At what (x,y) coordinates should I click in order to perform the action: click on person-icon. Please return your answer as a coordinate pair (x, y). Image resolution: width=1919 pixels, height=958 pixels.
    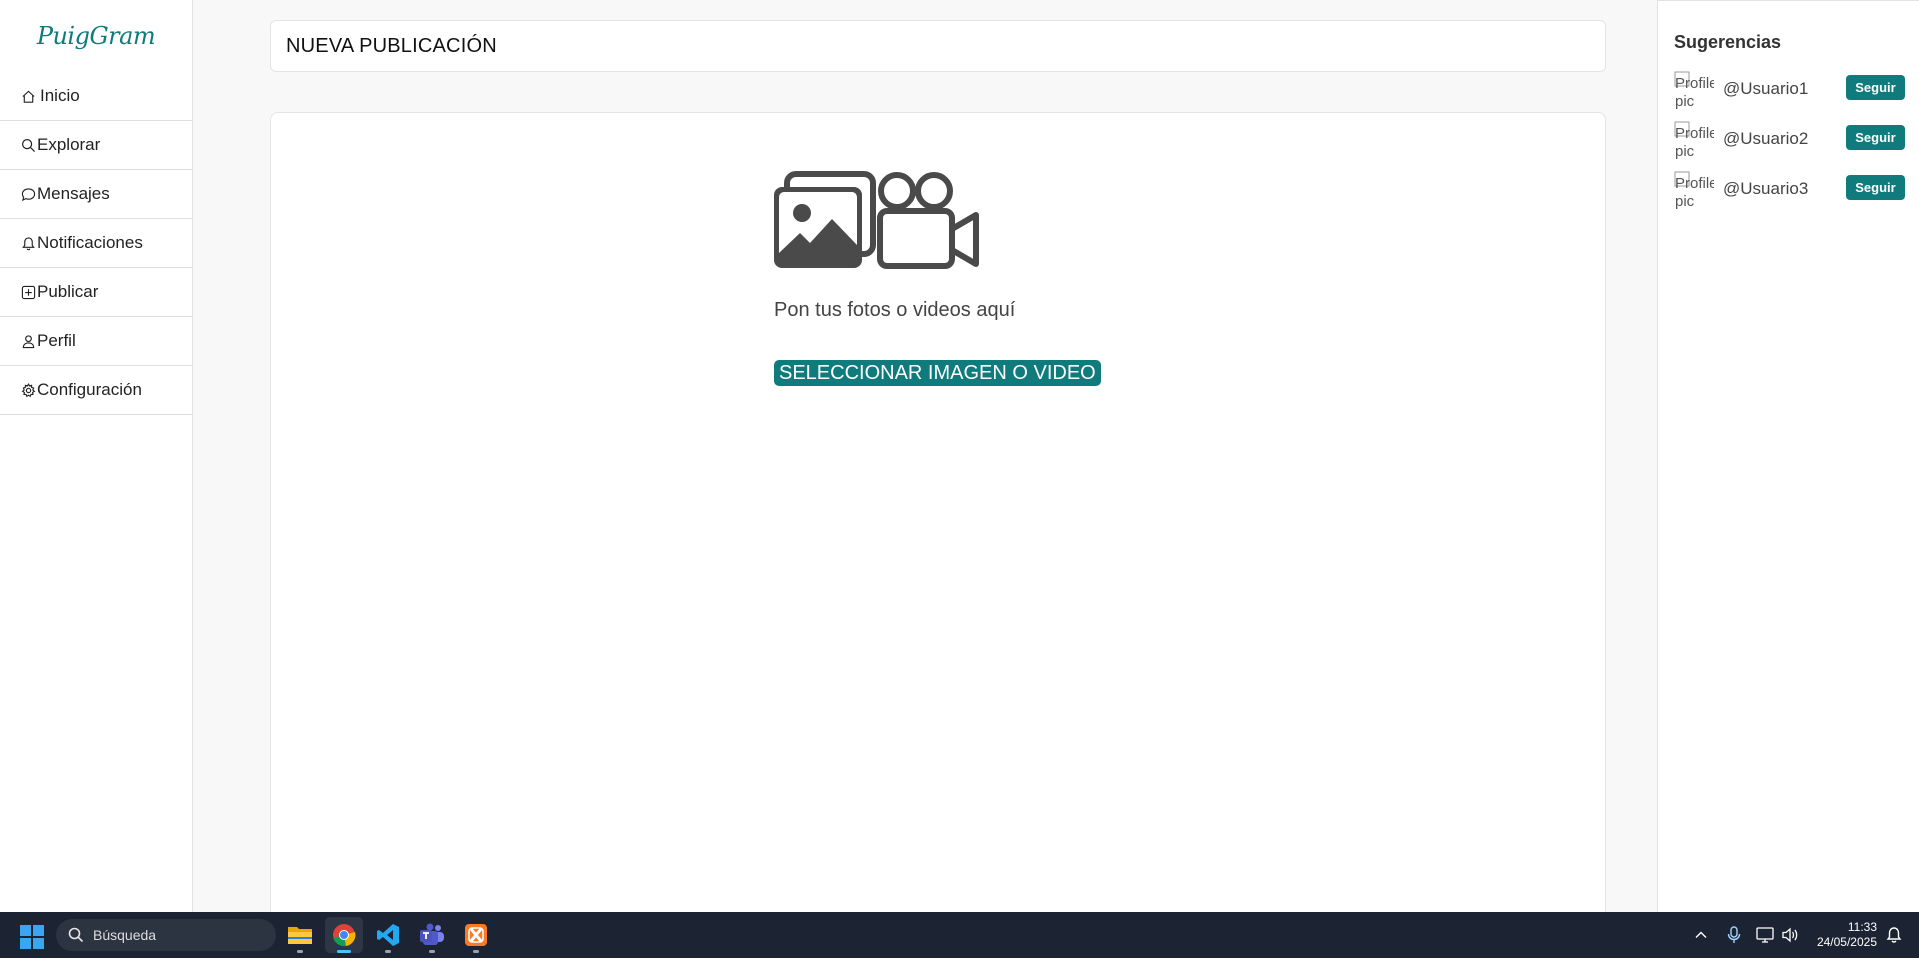
    Looking at the image, I should click on (28, 341).